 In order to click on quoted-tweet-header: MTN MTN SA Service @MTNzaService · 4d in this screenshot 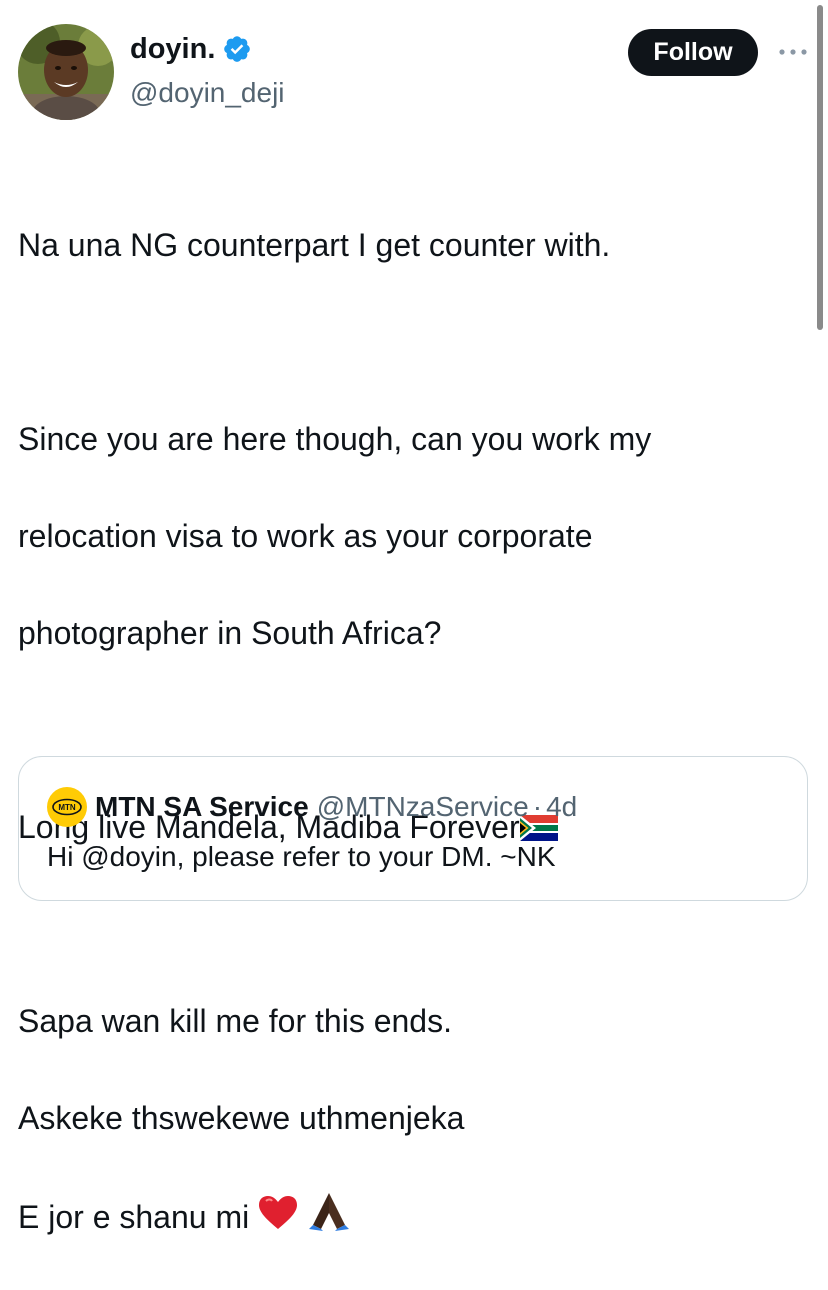, I will do `click(312, 807)`.